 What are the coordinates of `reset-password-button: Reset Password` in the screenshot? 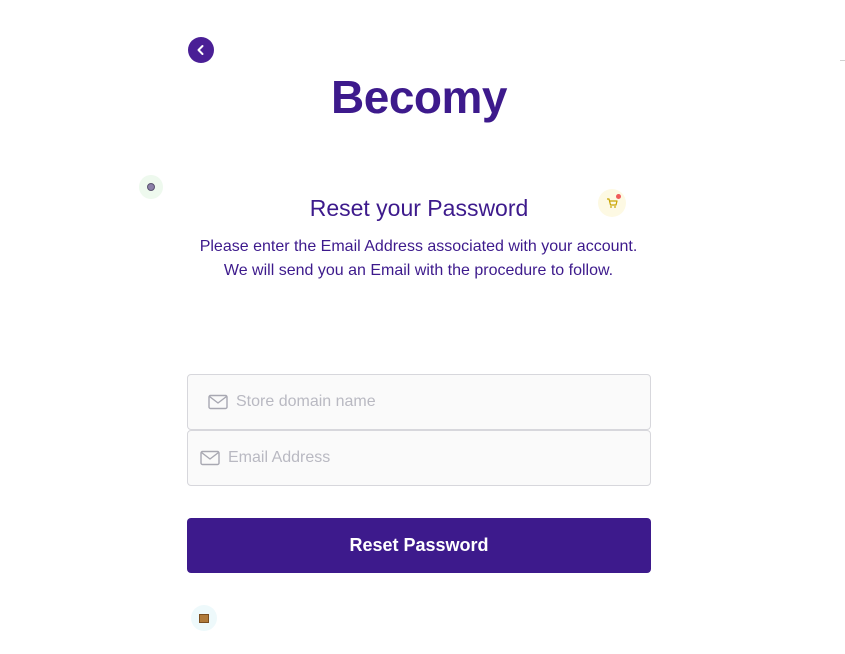 It's located at (419, 545).